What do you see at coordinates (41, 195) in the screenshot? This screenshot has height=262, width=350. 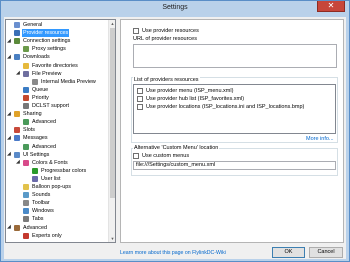 I see `tree-item-label: Sounds` at bounding box center [41, 195].